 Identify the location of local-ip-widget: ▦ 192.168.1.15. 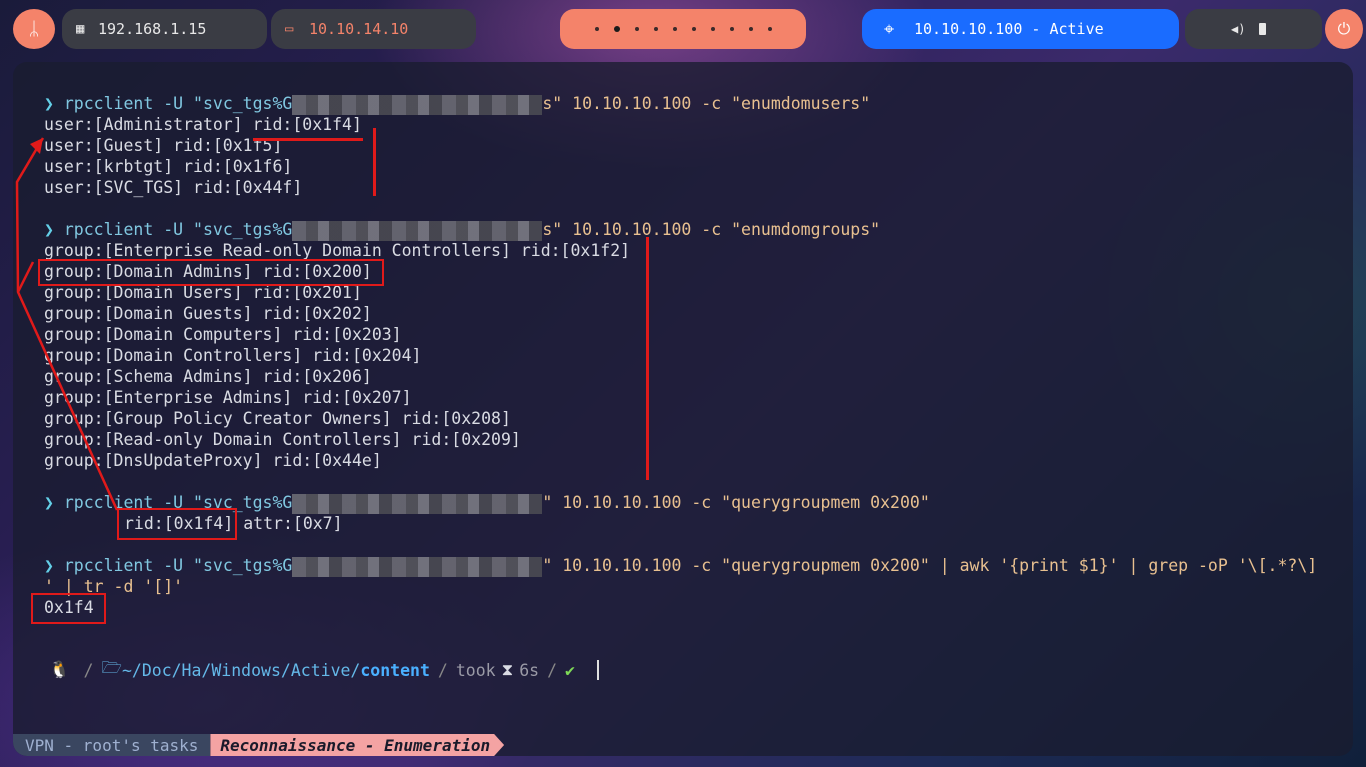
(164, 29).